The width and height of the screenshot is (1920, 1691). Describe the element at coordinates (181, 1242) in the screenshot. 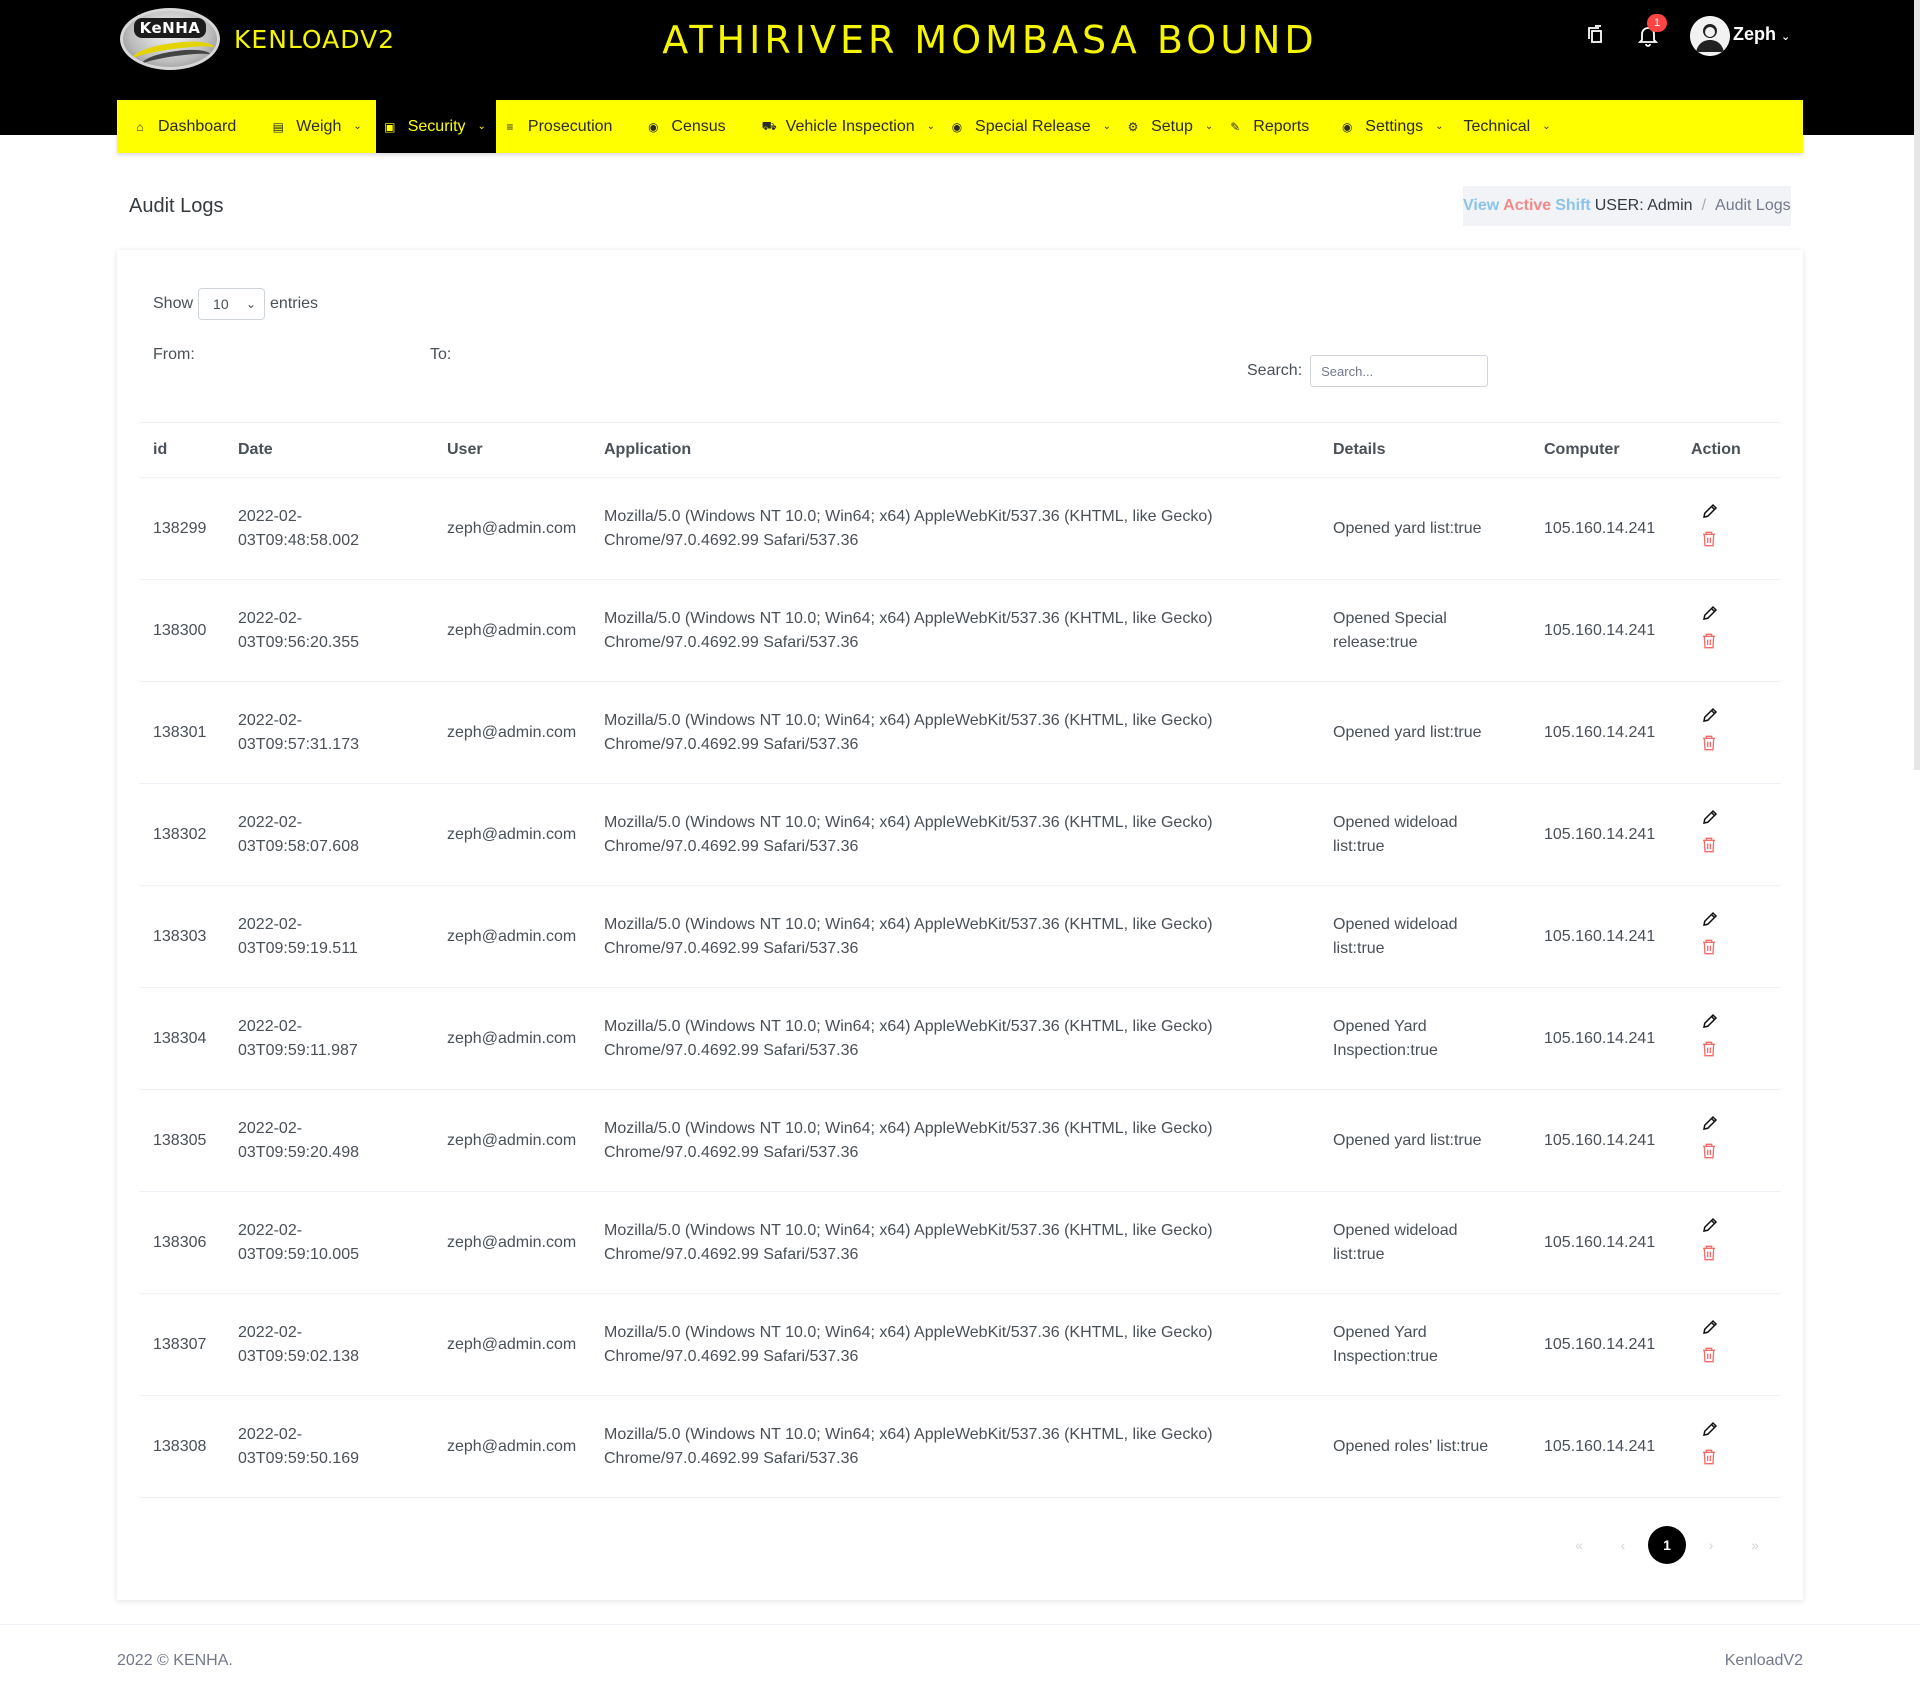

I see `cell-id: 138306` at that location.